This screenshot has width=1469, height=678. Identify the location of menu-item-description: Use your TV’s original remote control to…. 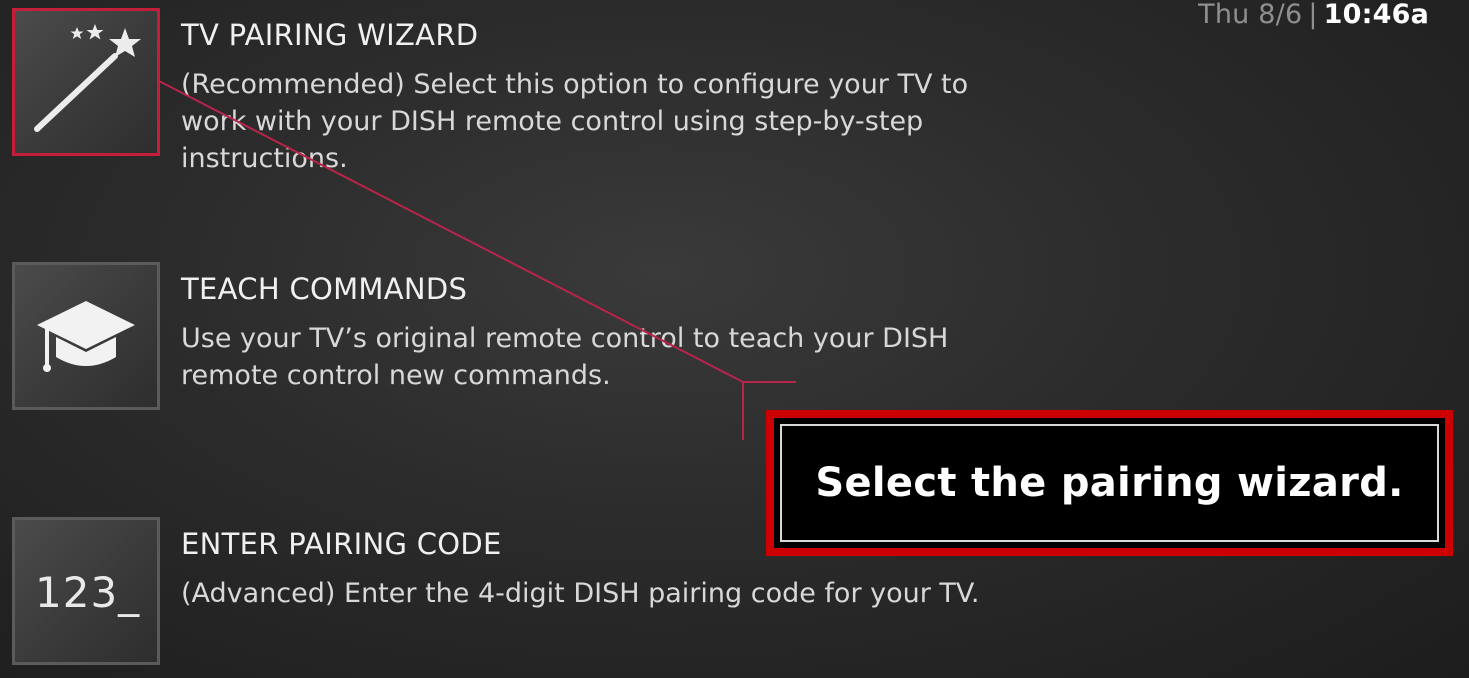
(565, 357).